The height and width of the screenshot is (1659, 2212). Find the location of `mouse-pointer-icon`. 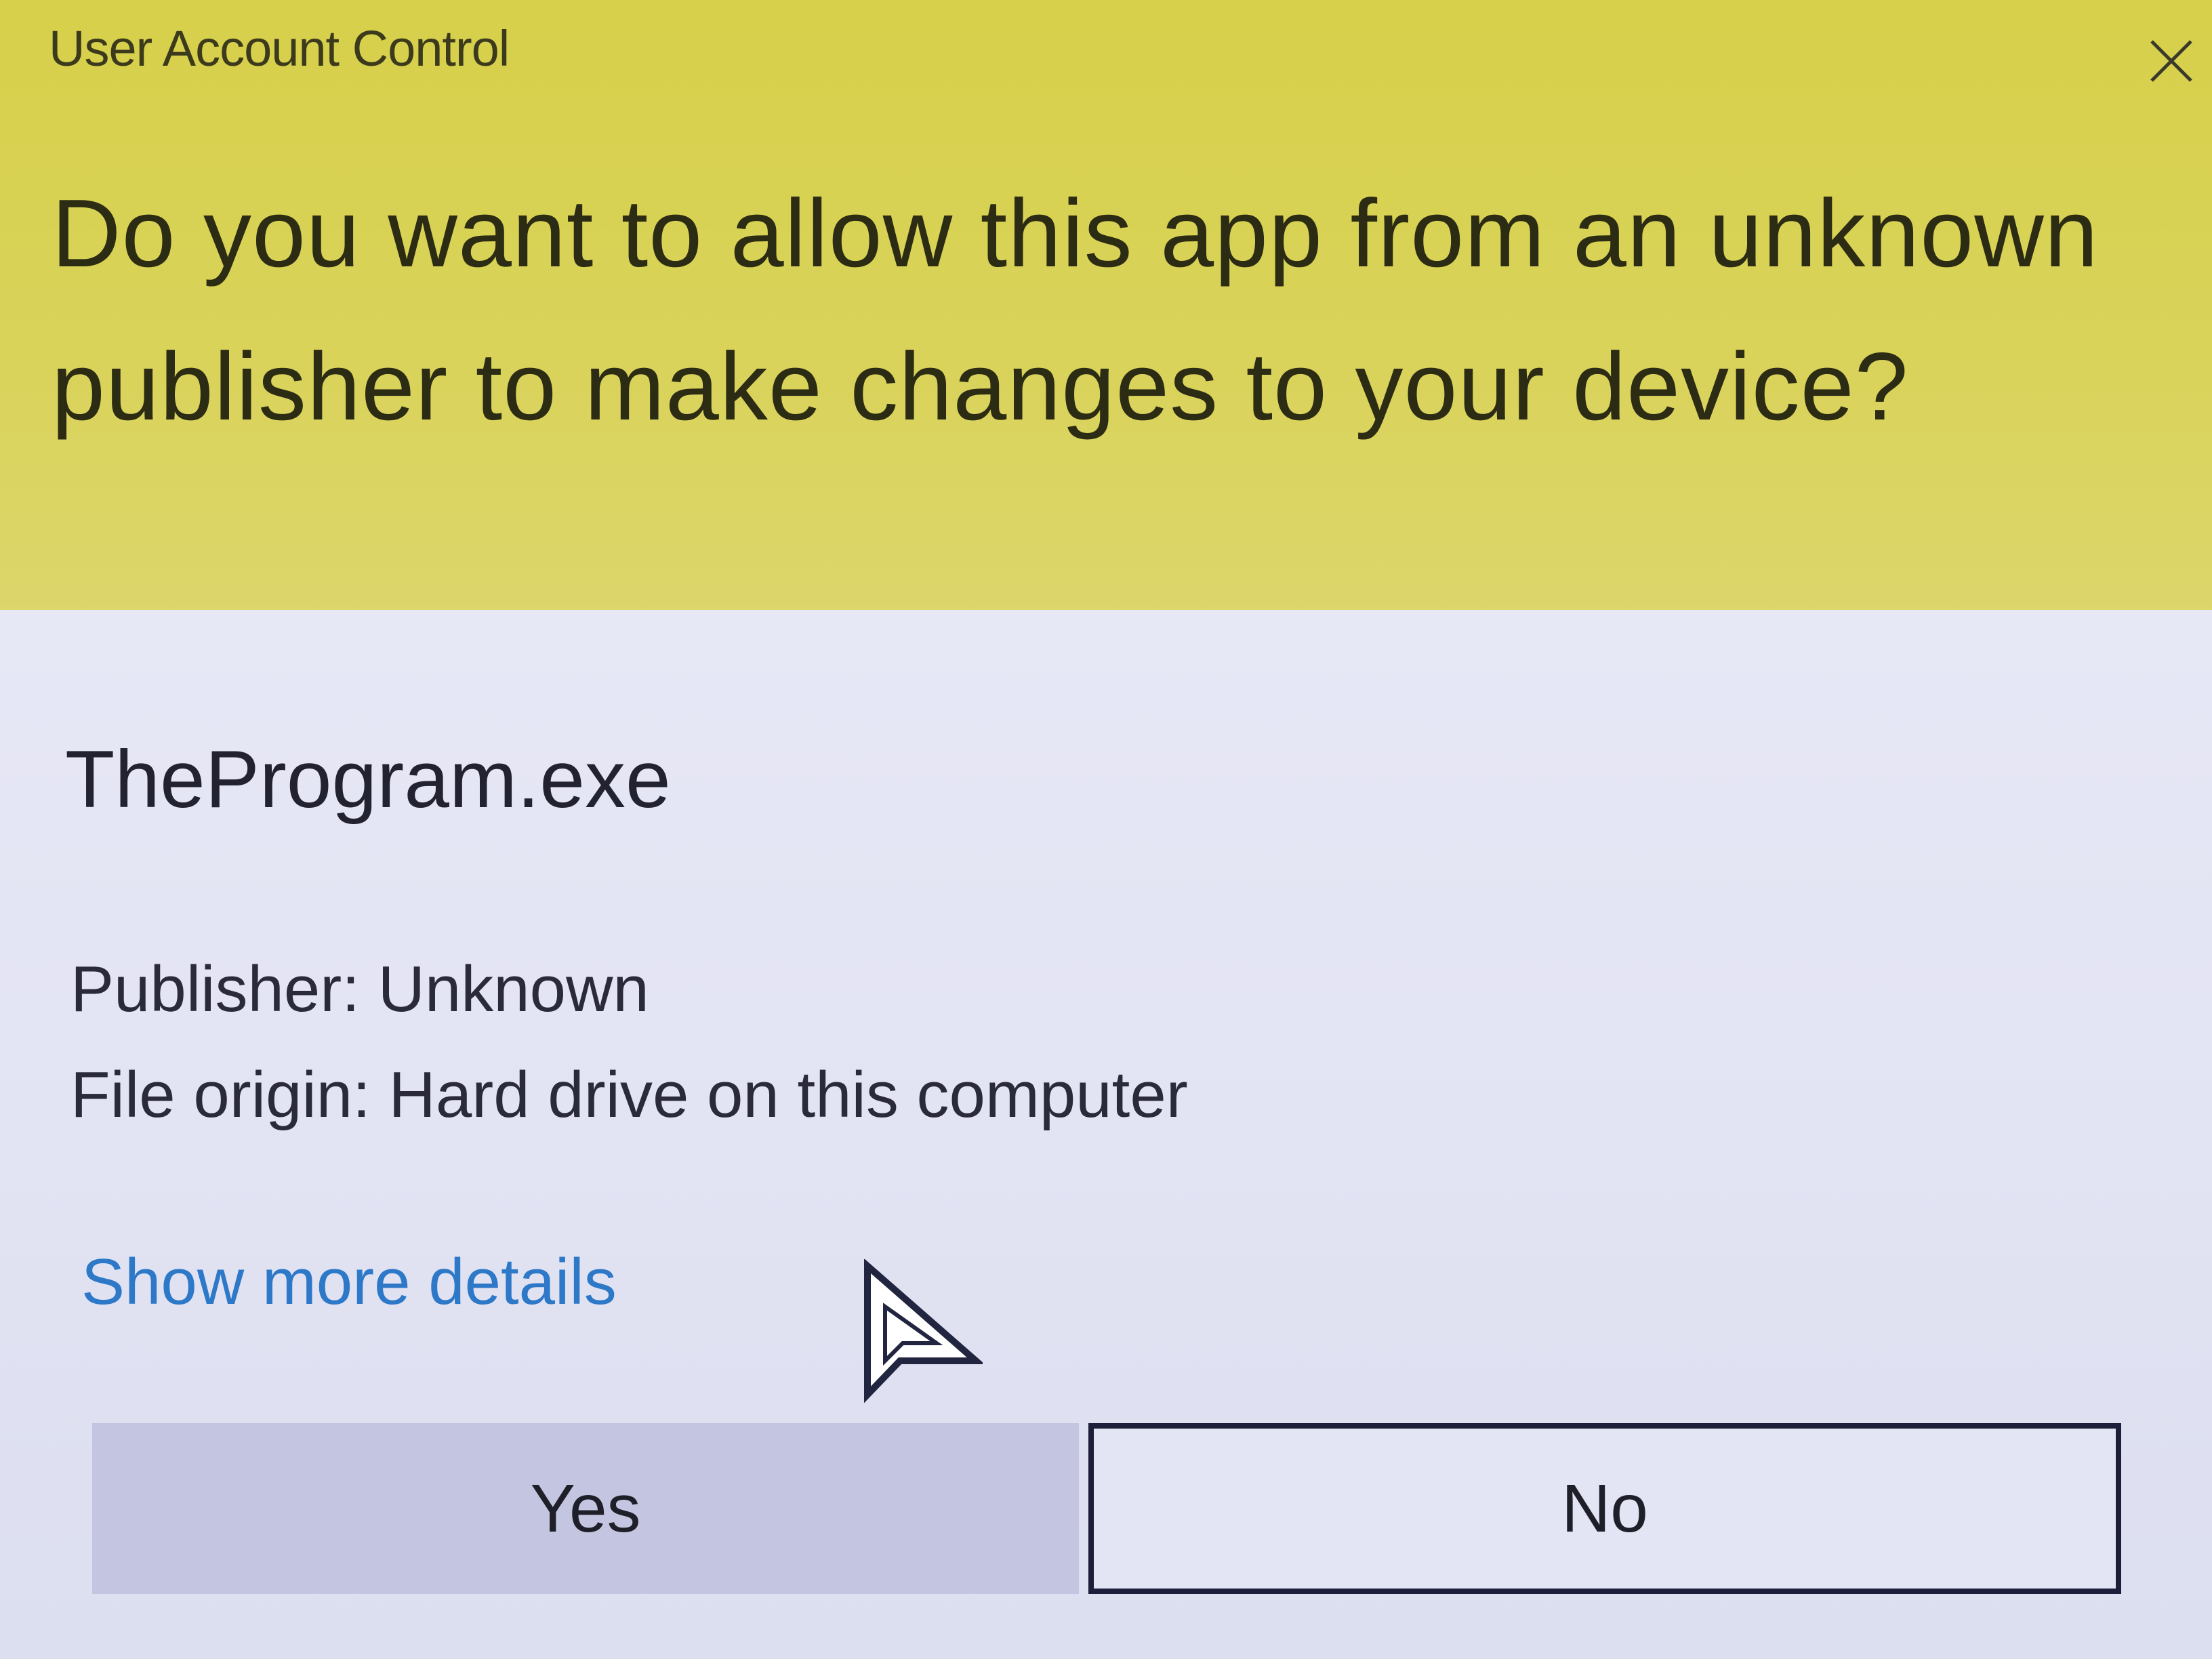

mouse-pointer-icon is located at coordinates (924, 1331).